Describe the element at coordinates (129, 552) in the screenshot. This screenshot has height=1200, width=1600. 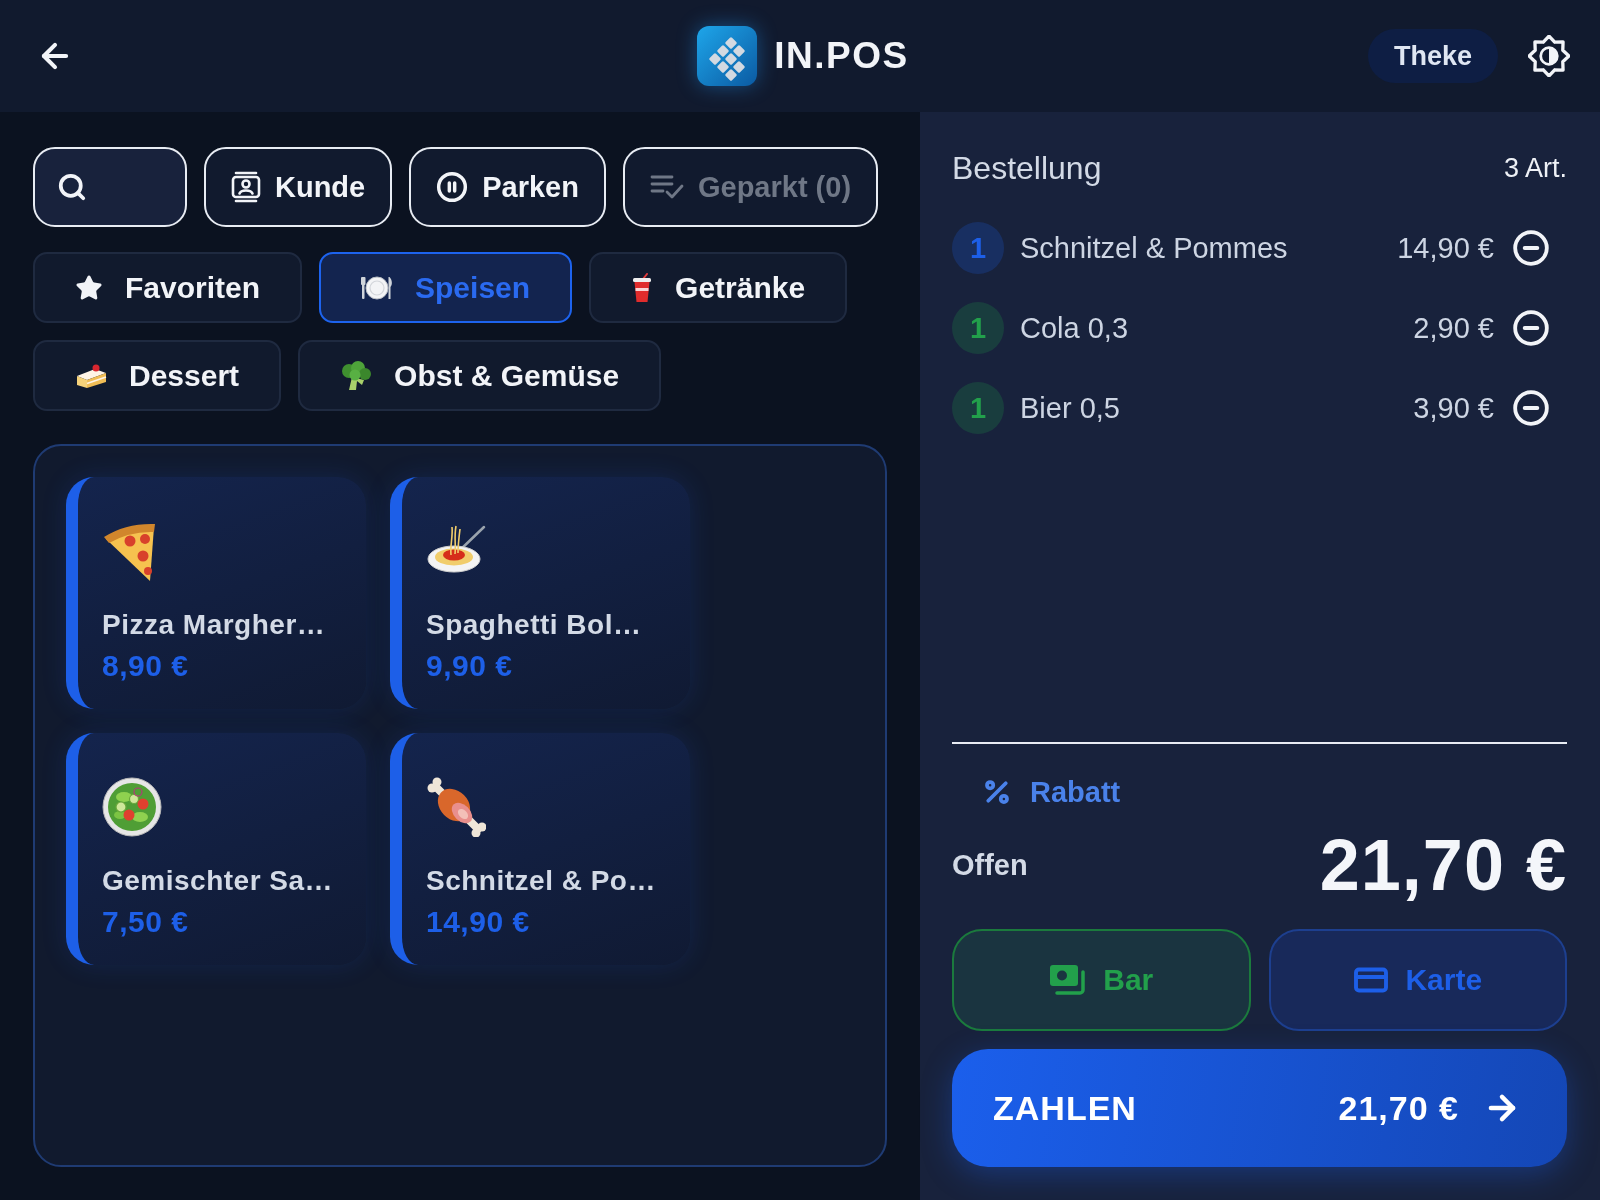
I see `pizza-slice-icon` at that location.